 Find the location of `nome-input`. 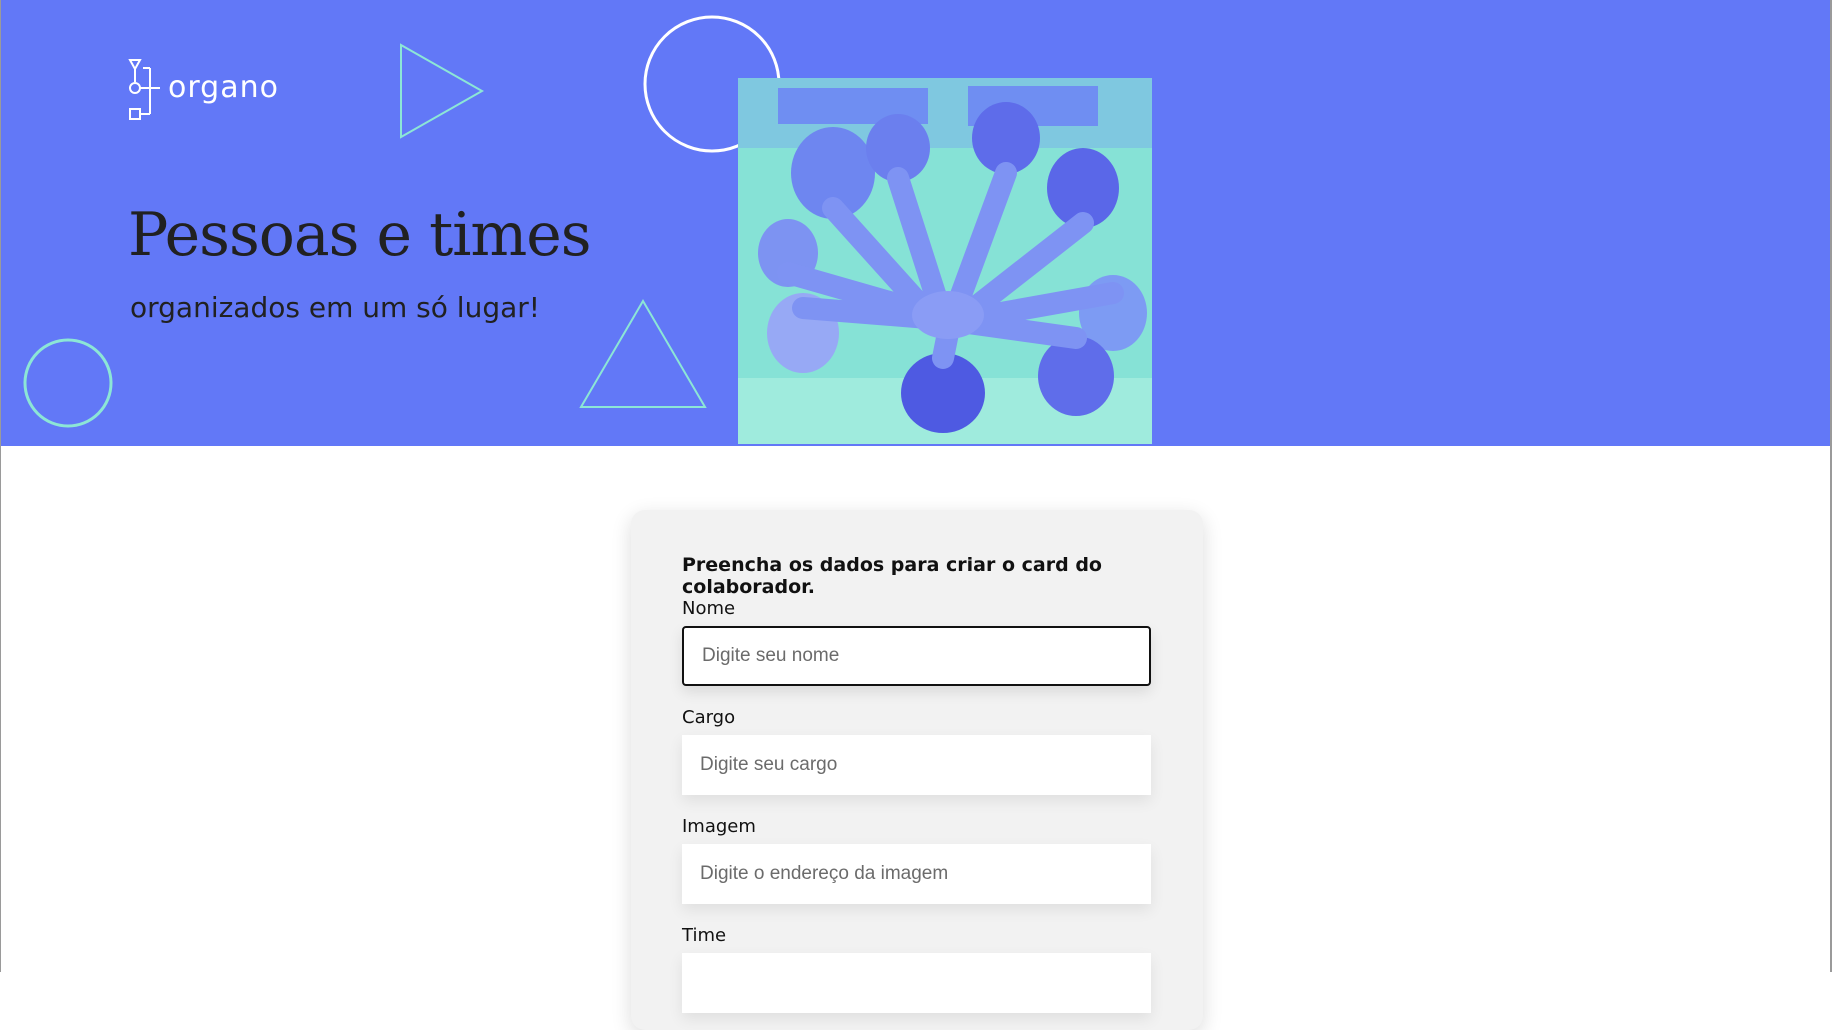

nome-input is located at coordinates (916, 656).